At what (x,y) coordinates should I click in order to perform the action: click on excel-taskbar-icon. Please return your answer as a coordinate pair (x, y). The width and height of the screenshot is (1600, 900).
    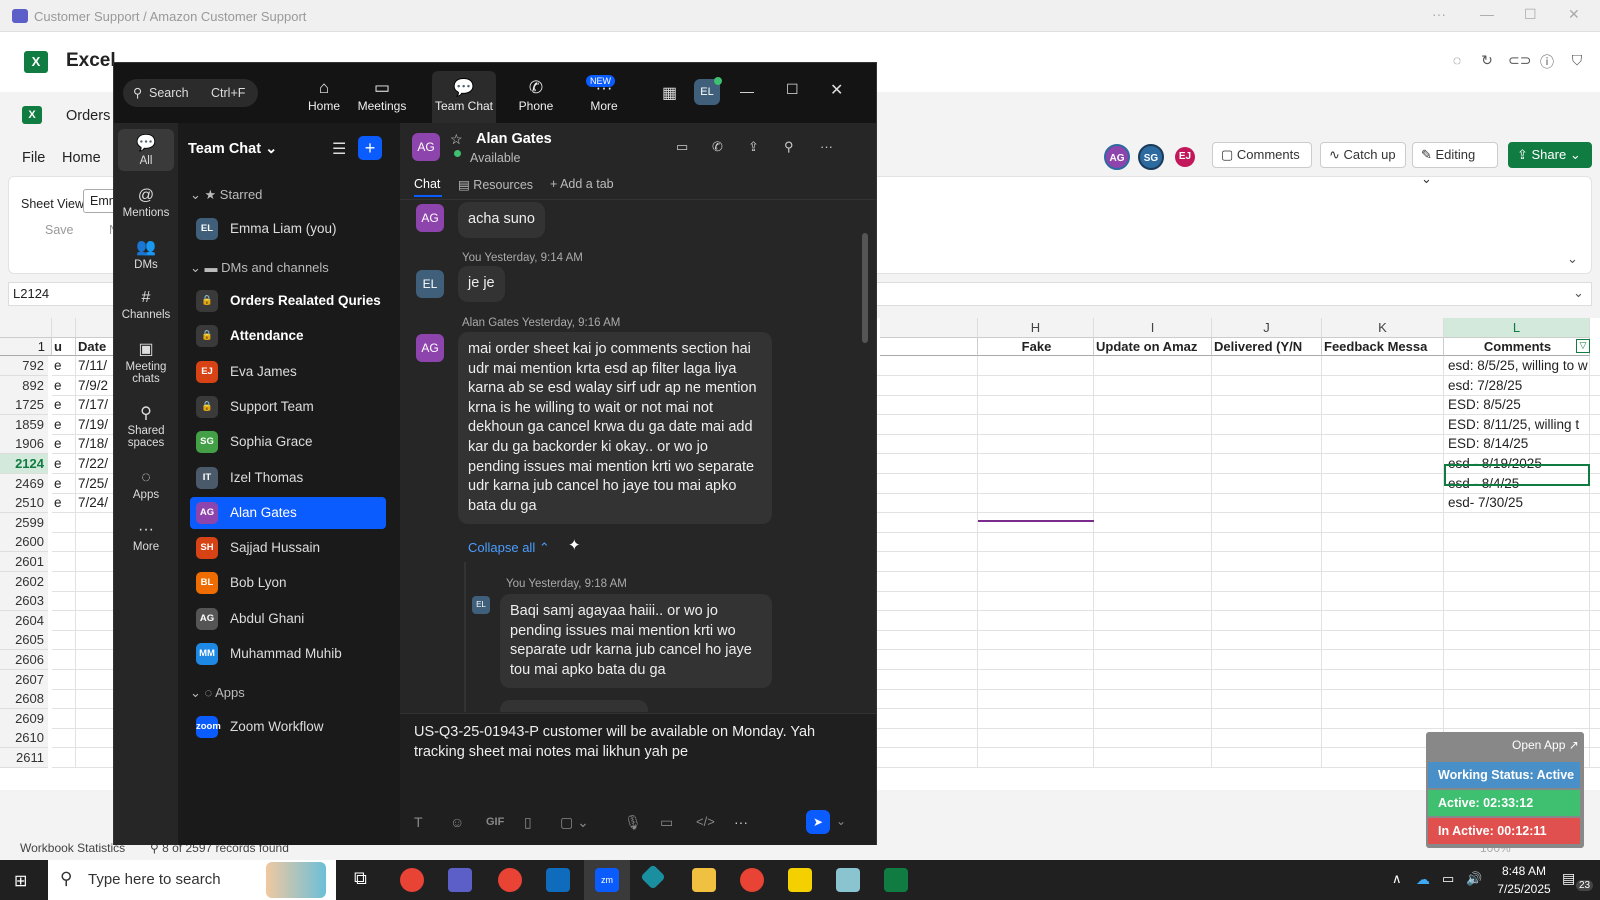
    Looking at the image, I should click on (896, 880).